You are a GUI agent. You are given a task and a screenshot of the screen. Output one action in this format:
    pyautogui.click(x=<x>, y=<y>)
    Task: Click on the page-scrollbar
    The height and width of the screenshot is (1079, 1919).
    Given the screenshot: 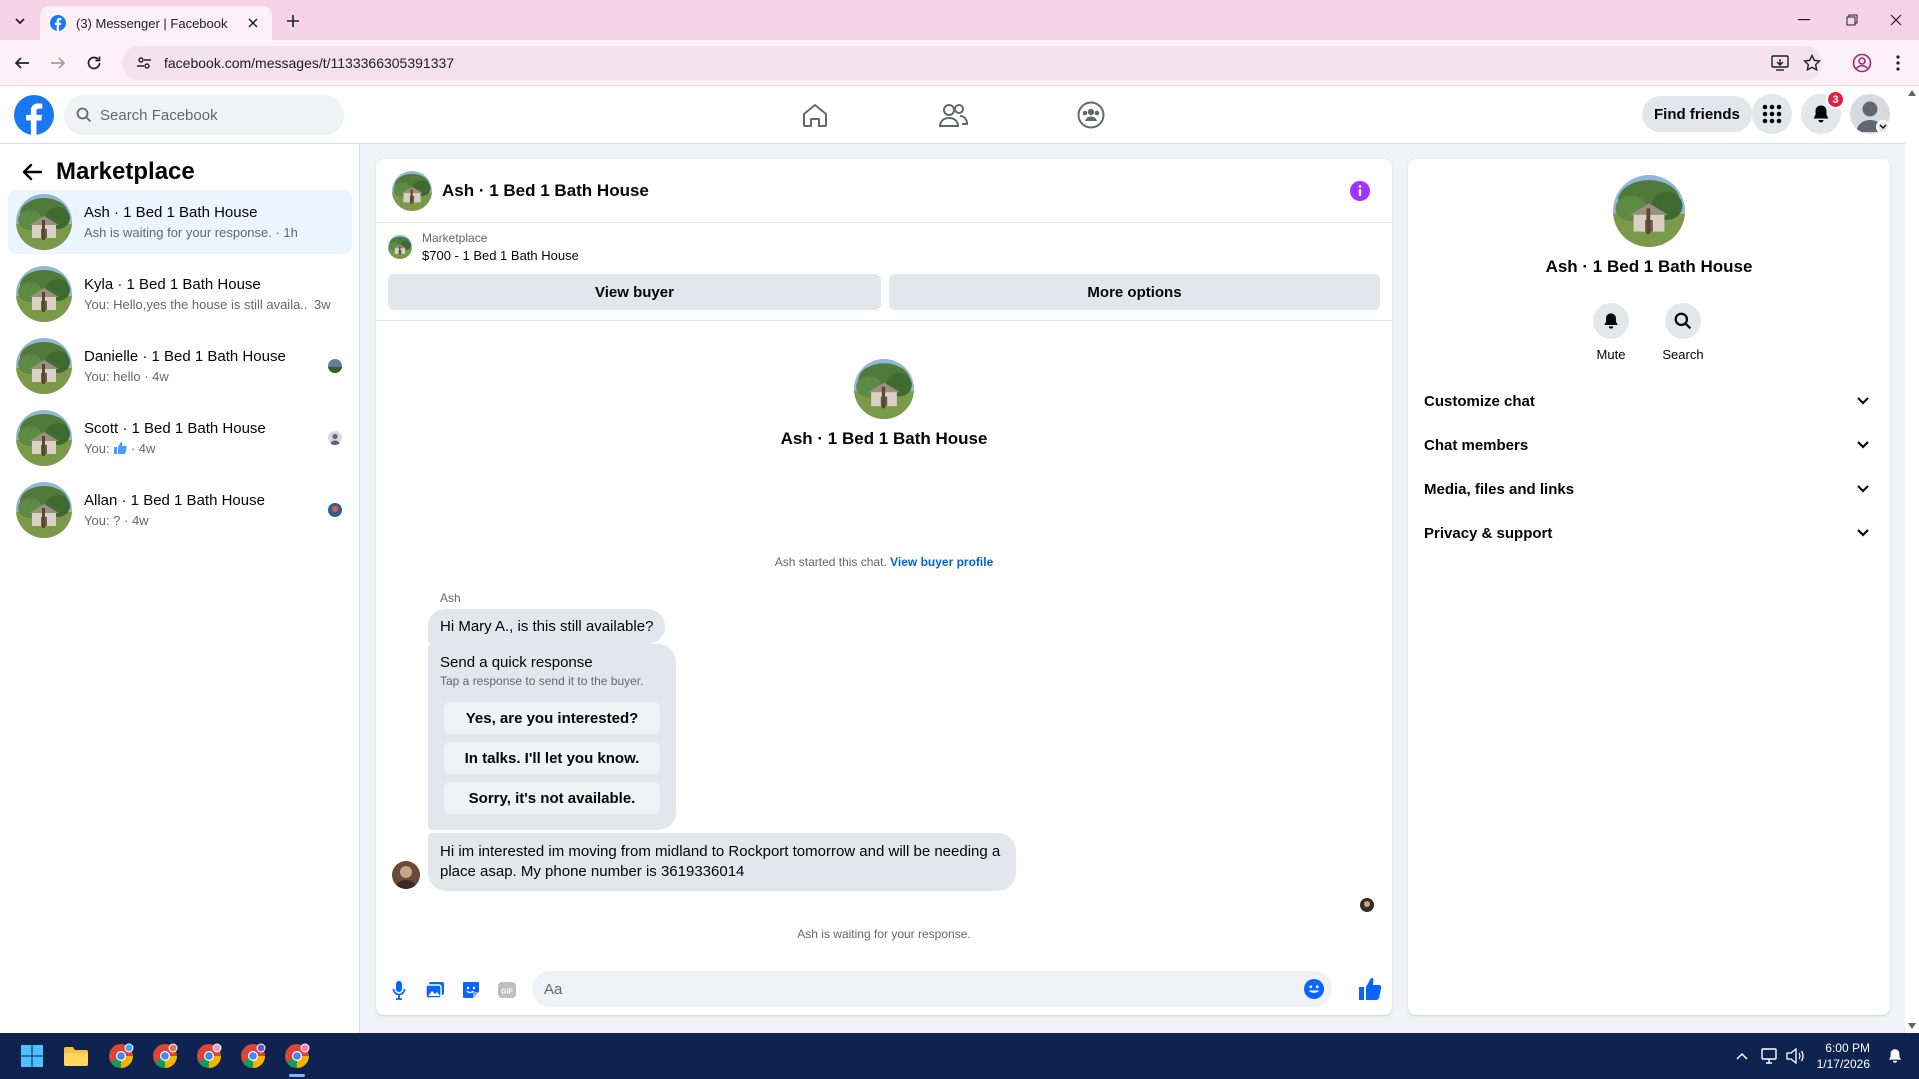 What is the action you would take?
    pyautogui.click(x=1912, y=559)
    